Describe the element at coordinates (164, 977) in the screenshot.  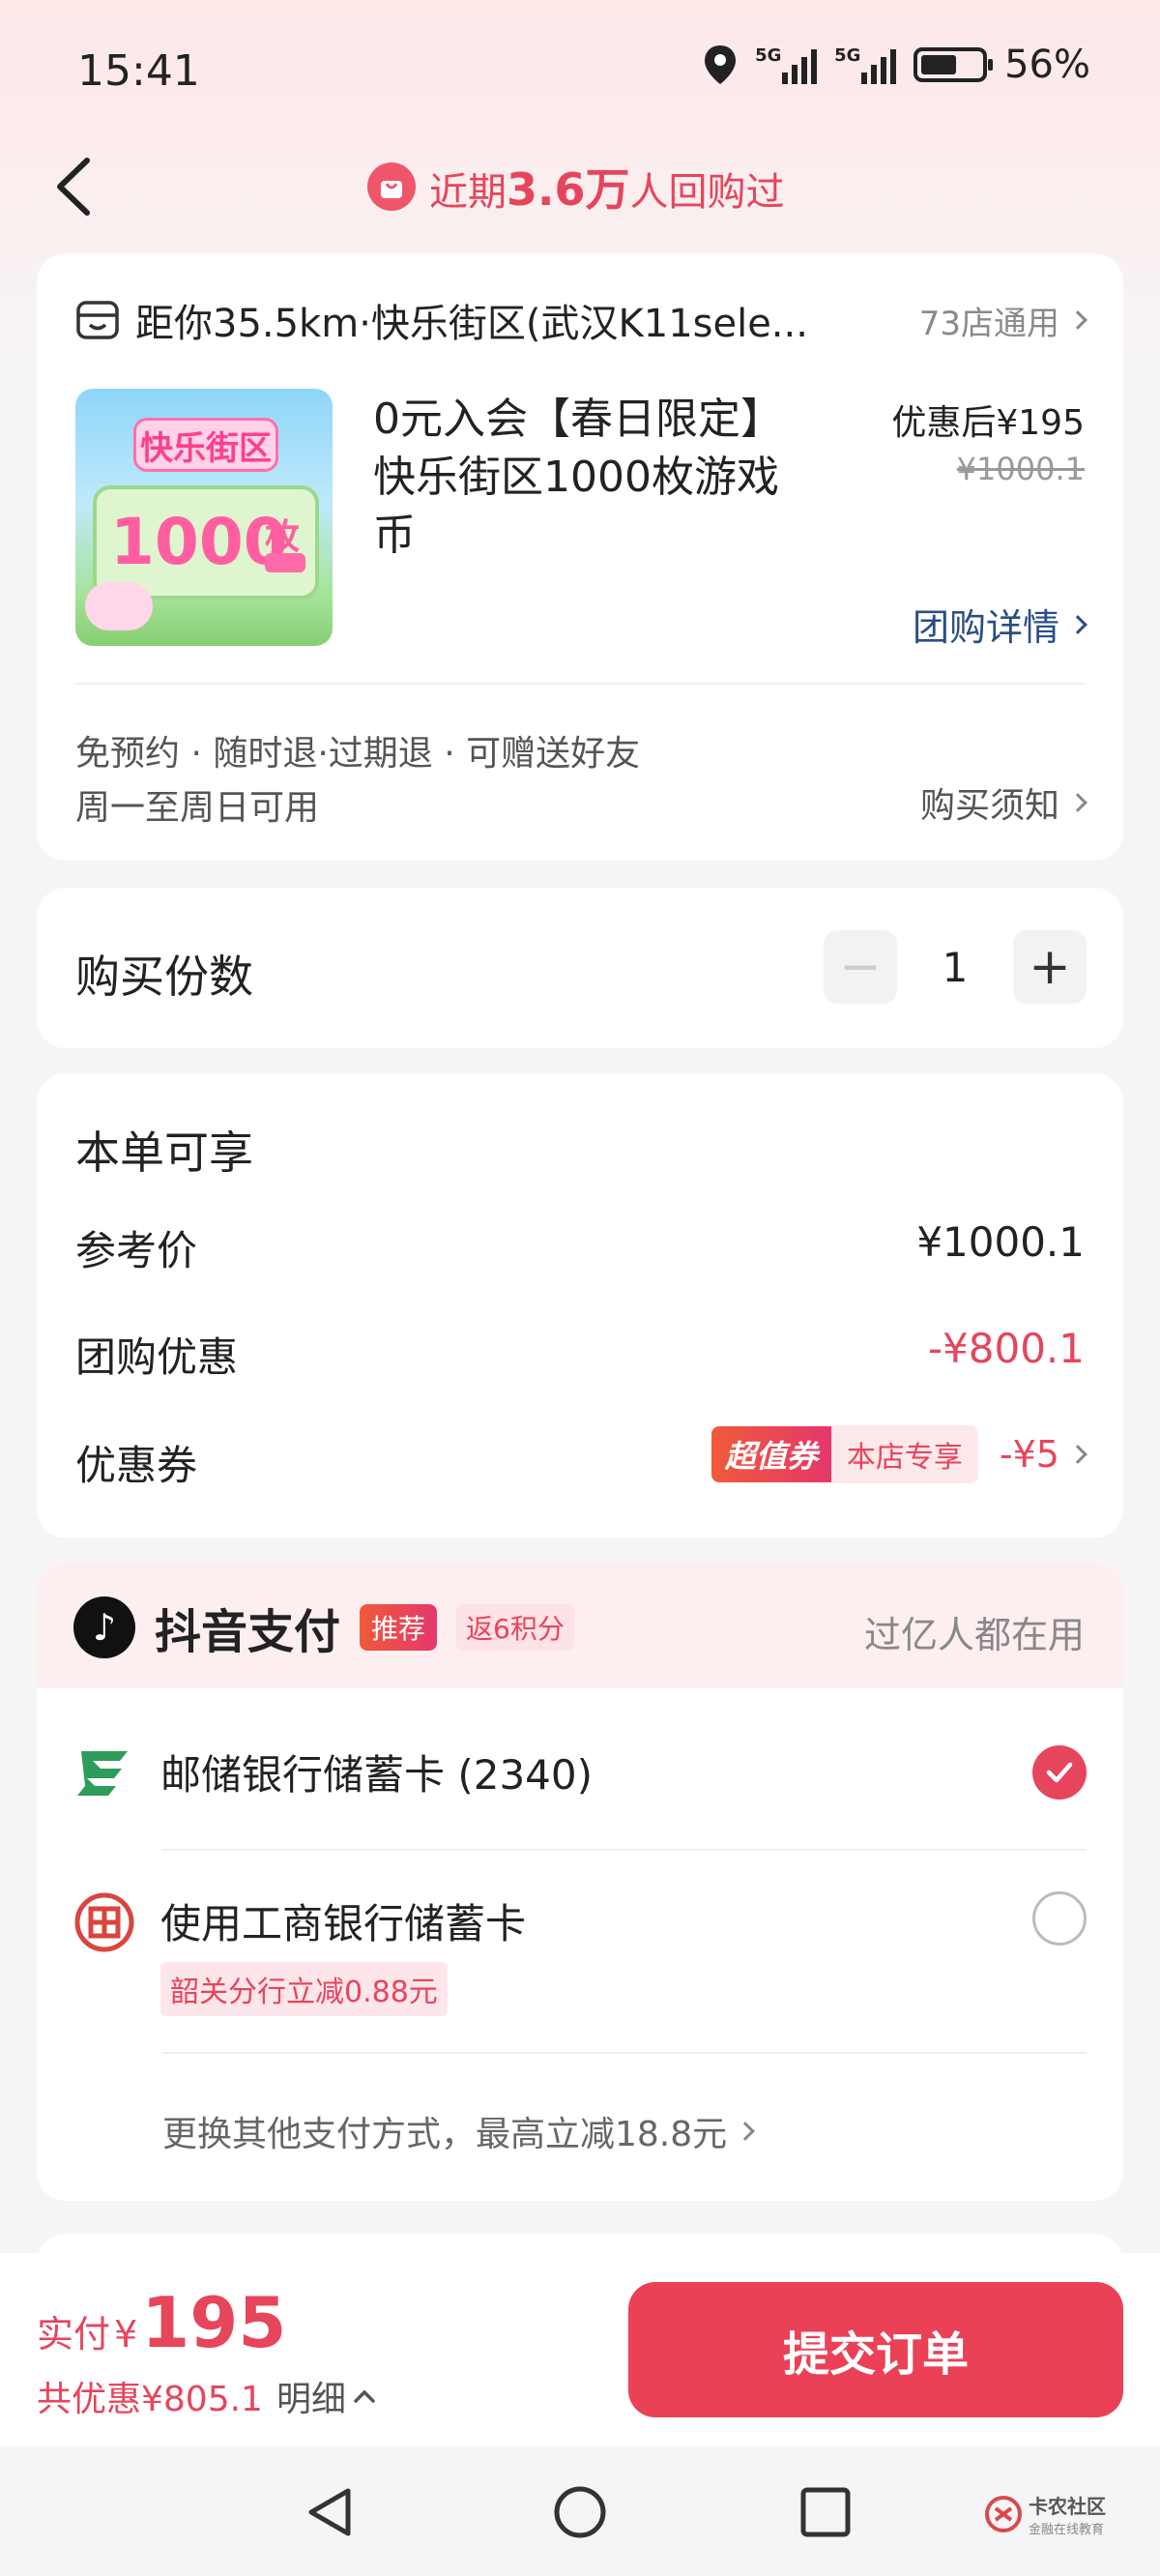
I see `quantity-label: 购买份数` at that location.